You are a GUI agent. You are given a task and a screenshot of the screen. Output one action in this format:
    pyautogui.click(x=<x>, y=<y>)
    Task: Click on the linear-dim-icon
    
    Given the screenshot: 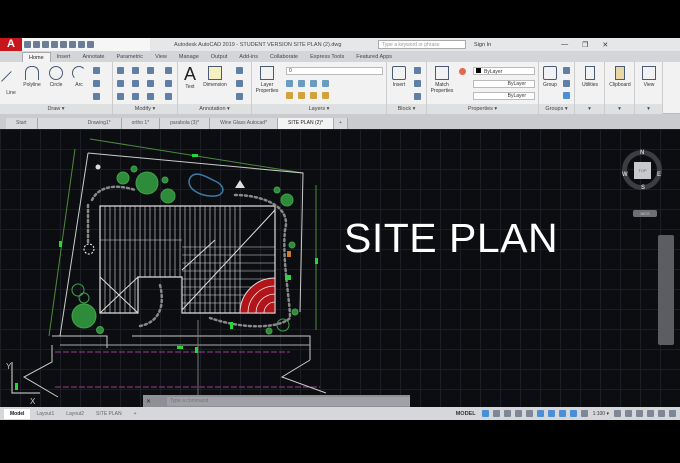 What is the action you would take?
    pyautogui.click(x=239, y=70)
    